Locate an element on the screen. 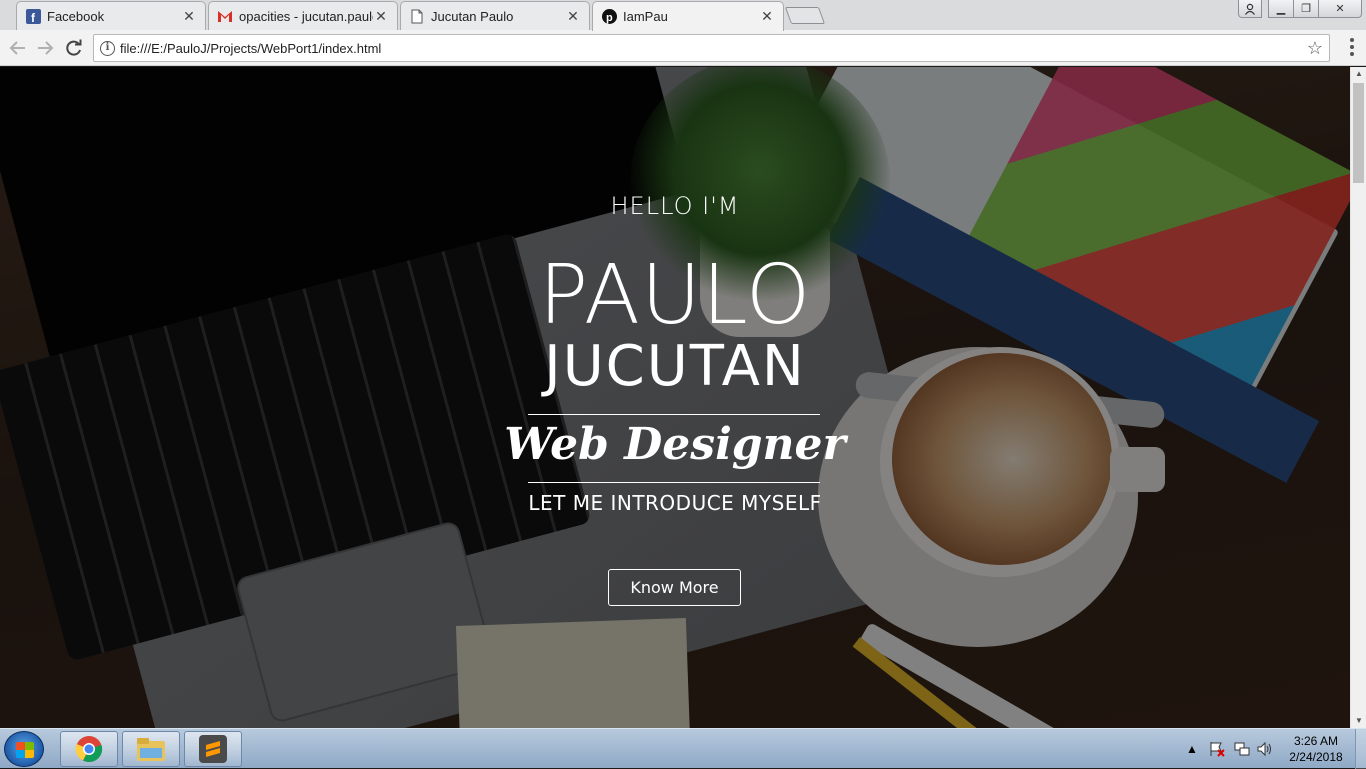 The width and height of the screenshot is (1366, 769). tab-gmail: opacities - jucutan.paulo ✕ is located at coordinates (303, 15).